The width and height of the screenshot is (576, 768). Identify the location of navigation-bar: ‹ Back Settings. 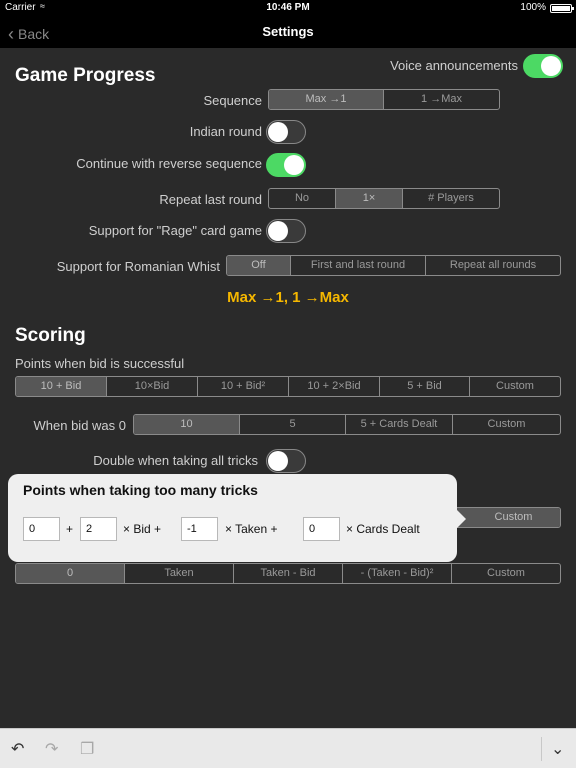
(288, 32).